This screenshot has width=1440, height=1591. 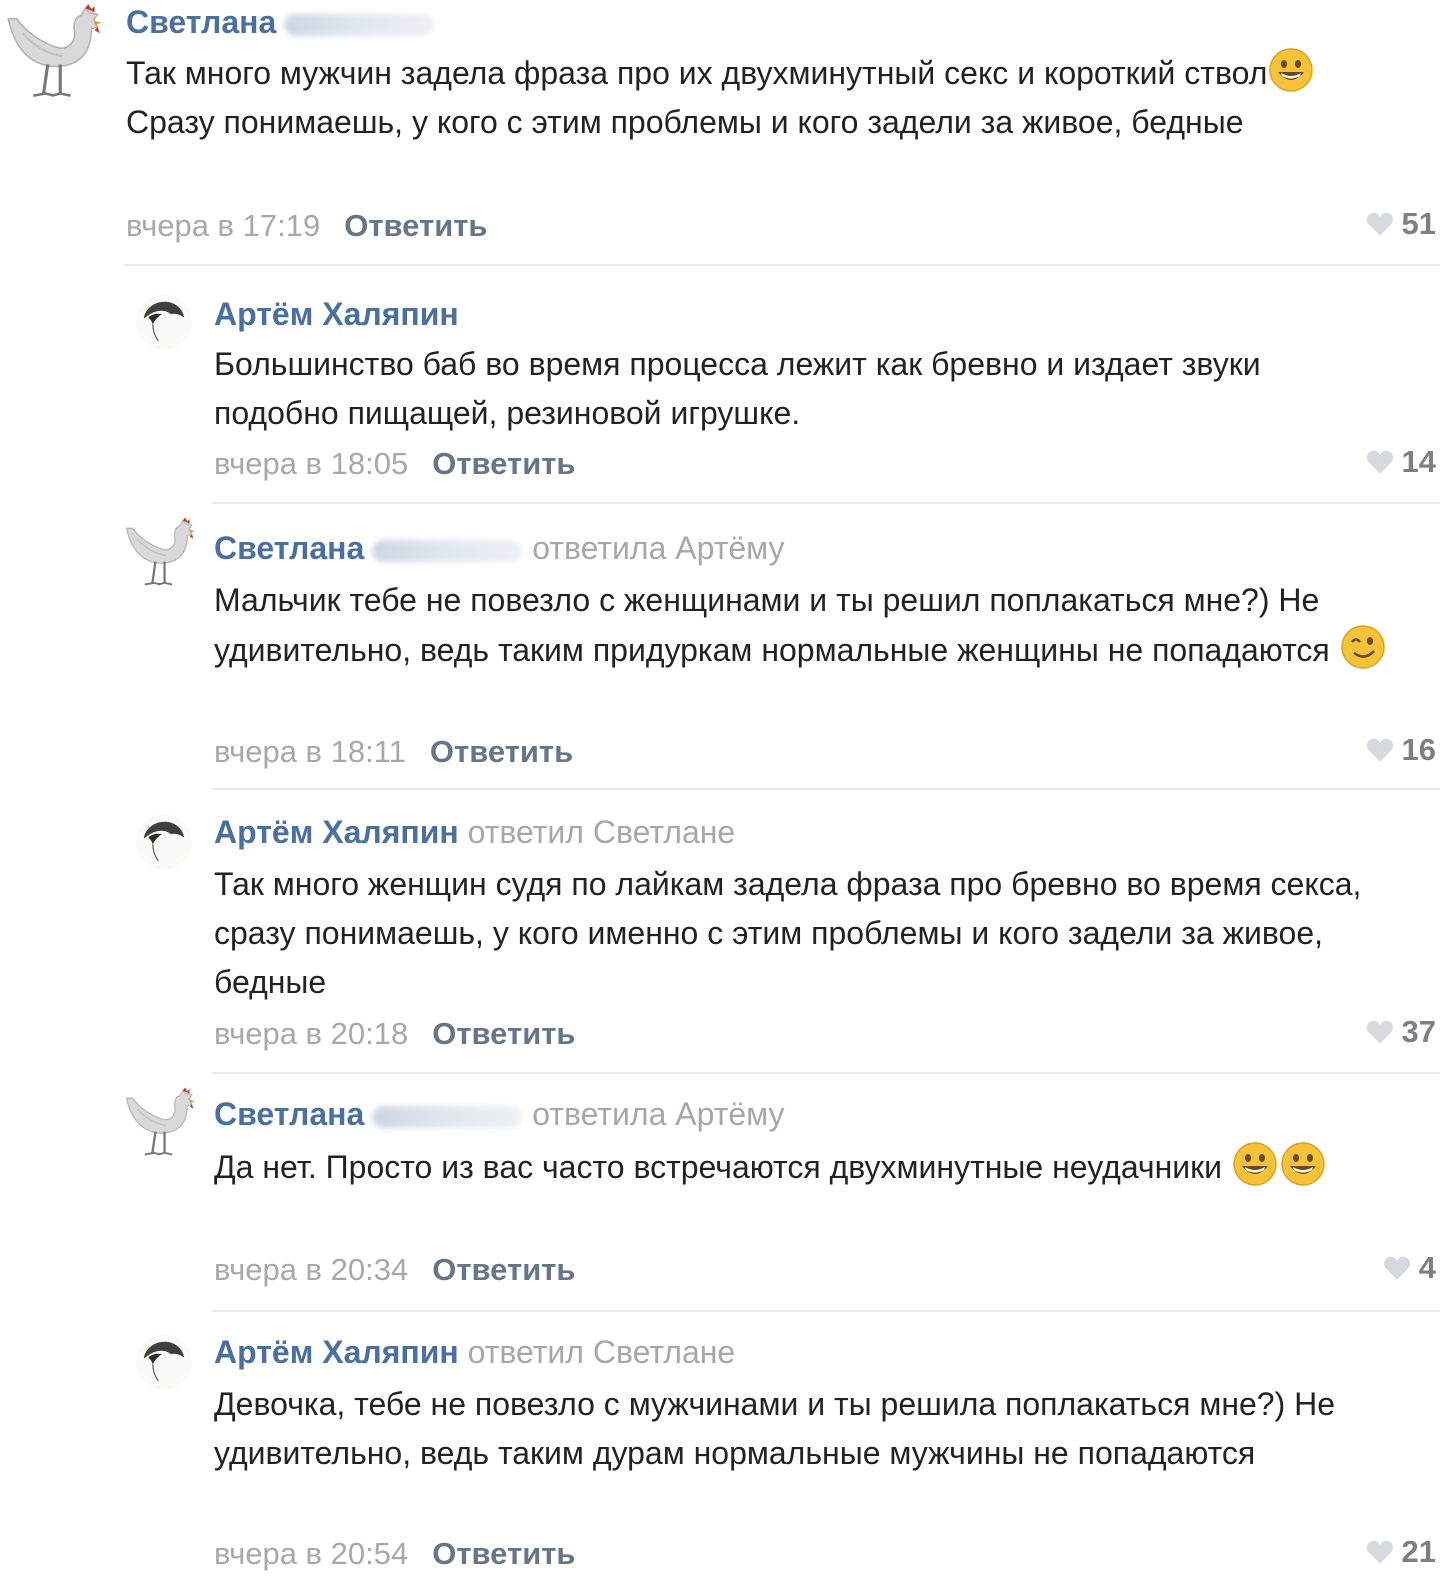 I want to click on comment-meta: вчера в 20:18 Ответить, so click(x=395, y=1034).